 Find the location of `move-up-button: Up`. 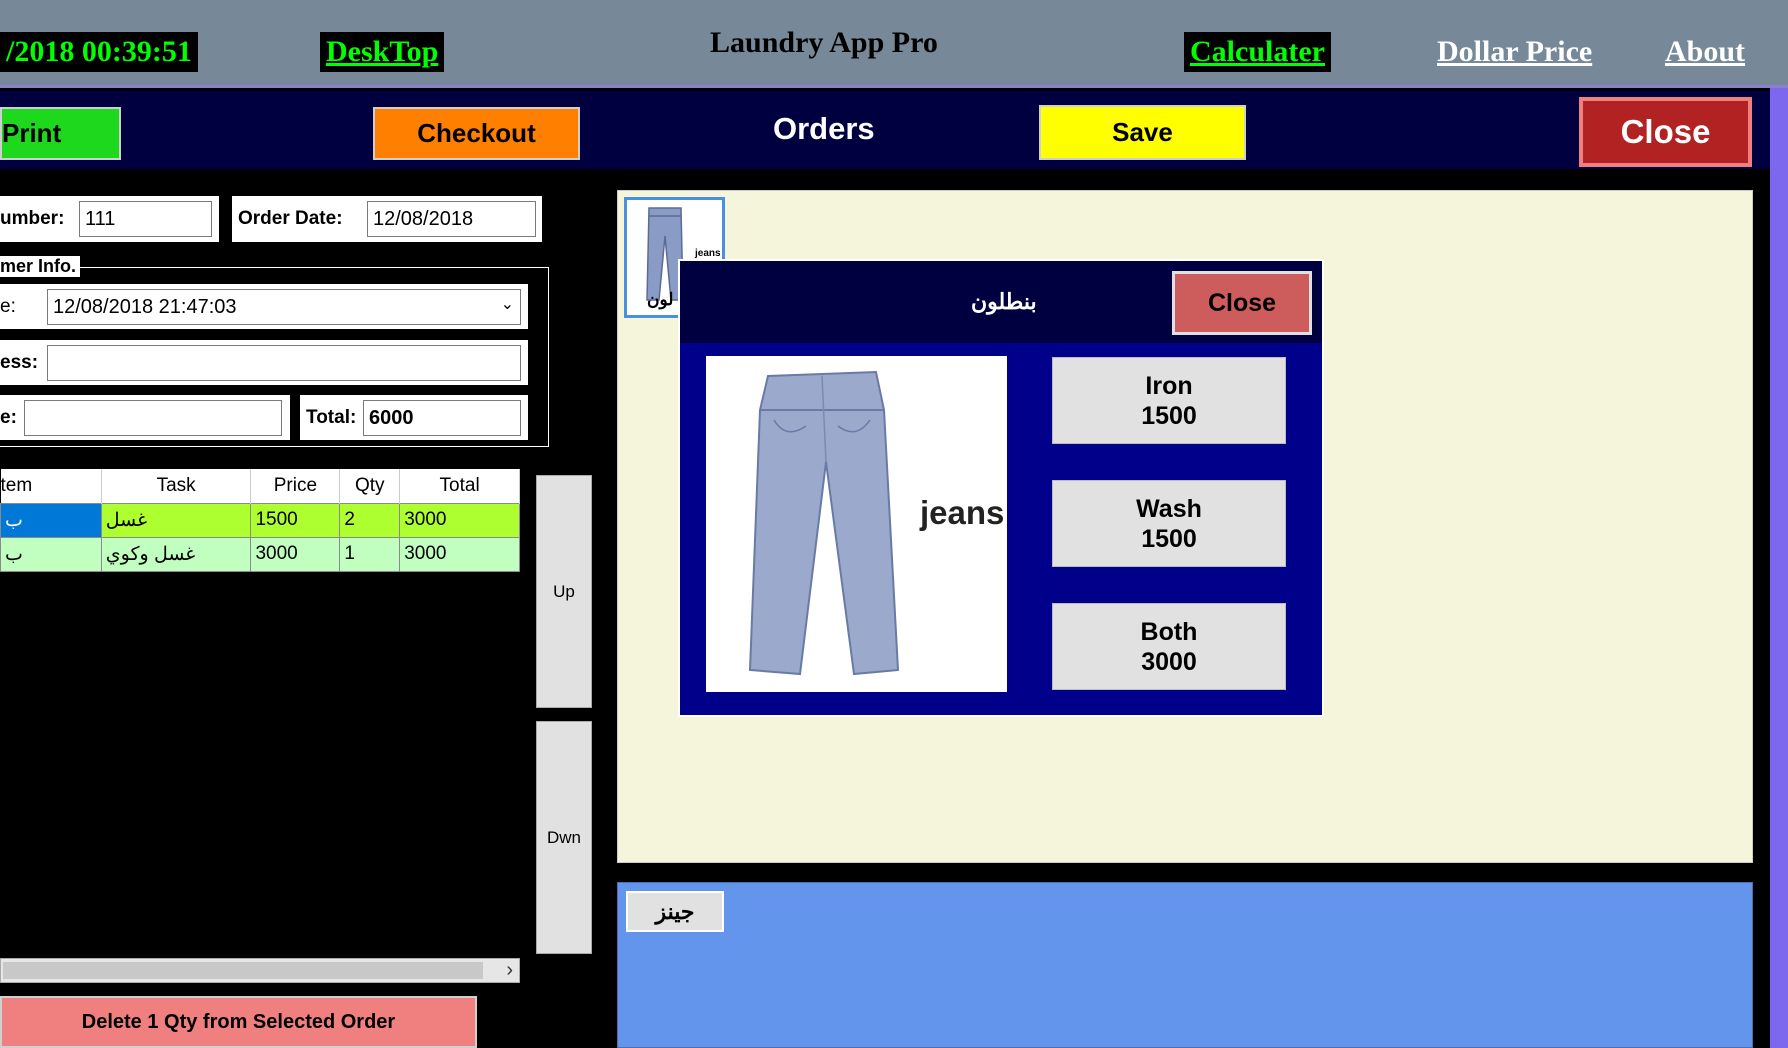

move-up-button: Up is located at coordinates (564, 591).